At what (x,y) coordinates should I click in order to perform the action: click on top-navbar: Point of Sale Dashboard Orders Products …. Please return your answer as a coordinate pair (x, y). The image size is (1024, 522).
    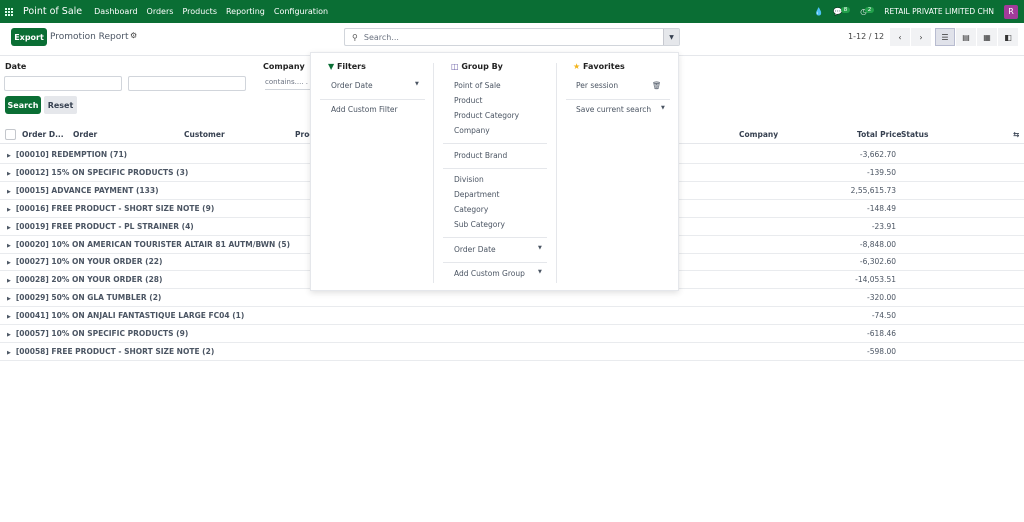
    Looking at the image, I should click on (512, 11).